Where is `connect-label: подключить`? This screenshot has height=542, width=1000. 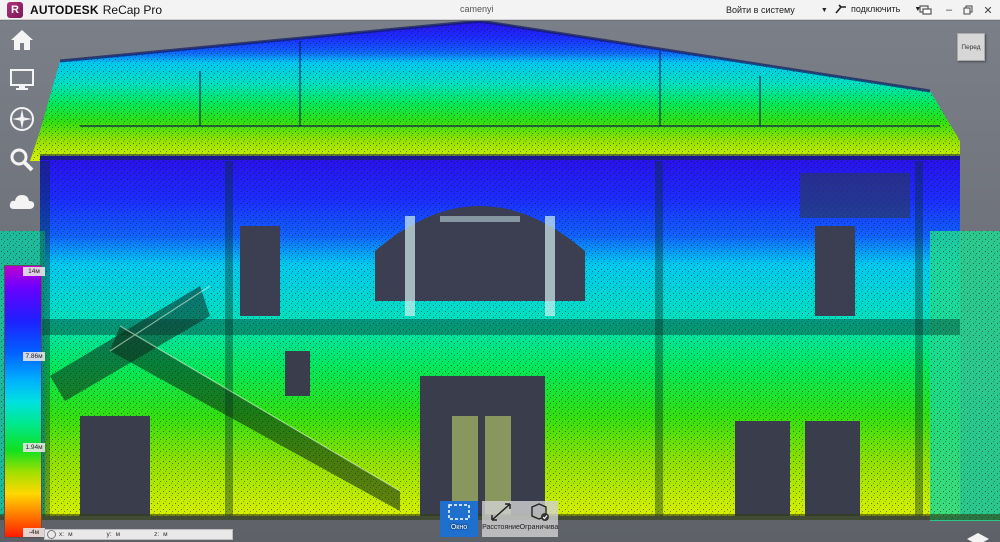 connect-label: подключить is located at coordinates (876, 9).